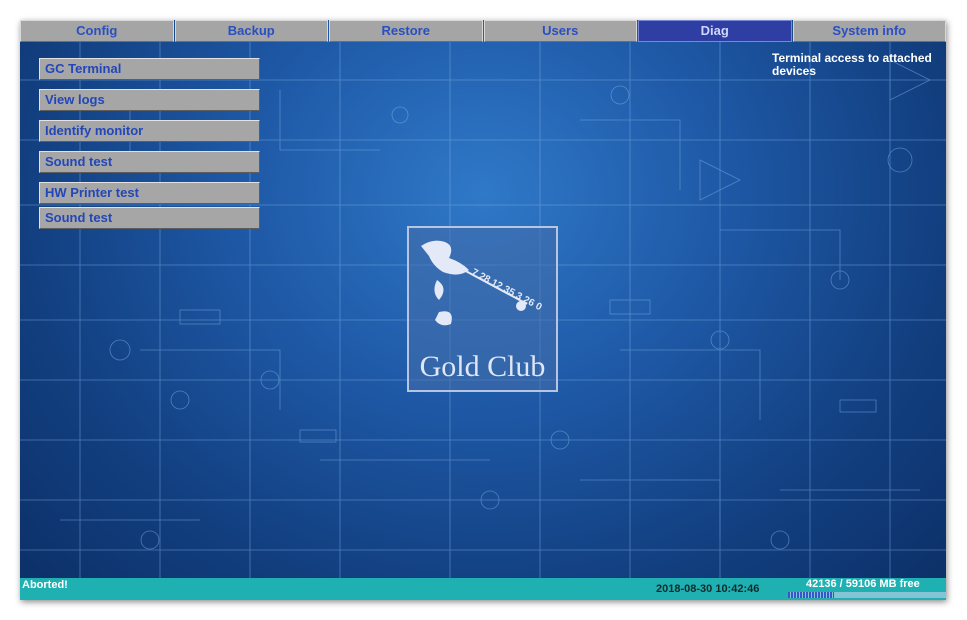 The height and width of the screenshot is (620, 967). What do you see at coordinates (97, 31) in the screenshot?
I see `tab-config: Config` at bounding box center [97, 31].